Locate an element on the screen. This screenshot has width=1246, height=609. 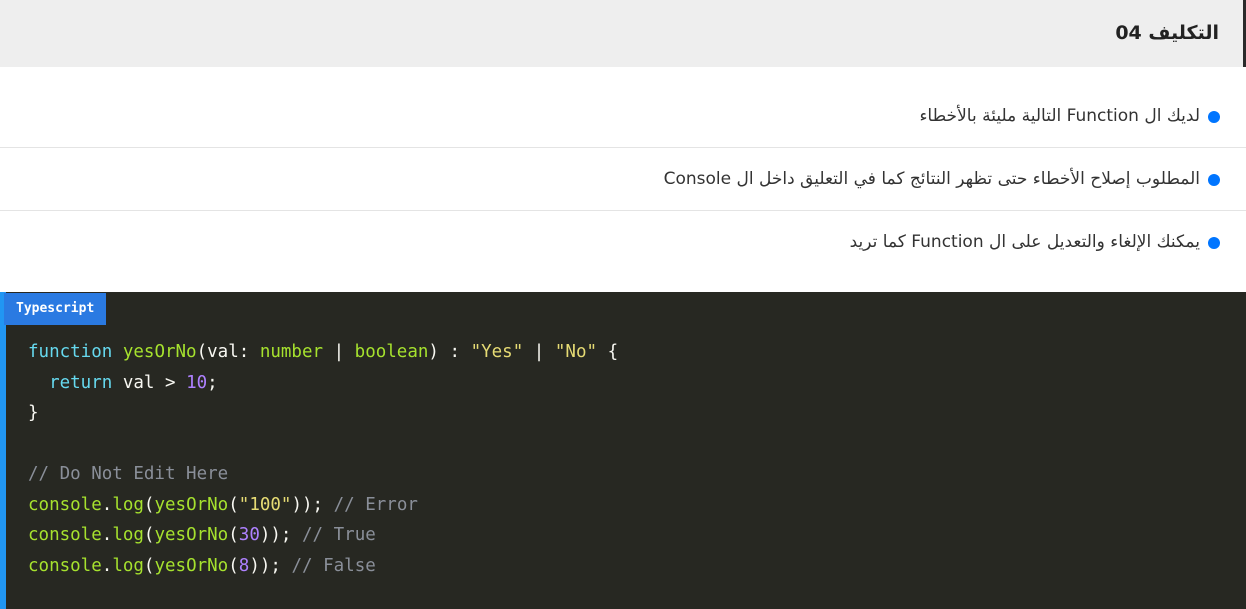
code-number: 8 is located at coordinates (244, 565).